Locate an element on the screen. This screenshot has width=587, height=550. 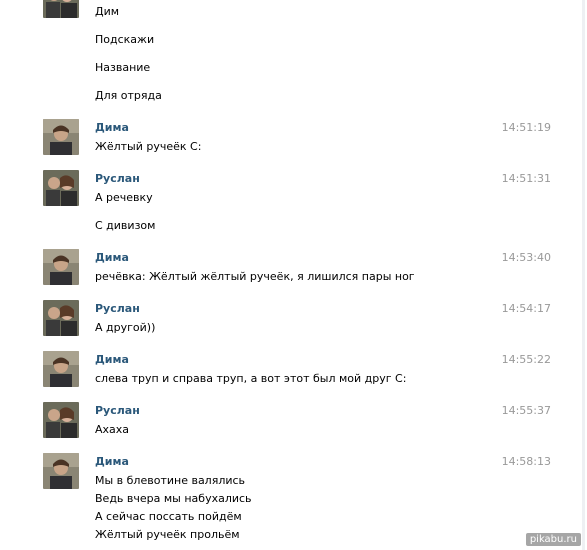
message-text: Подскажи is located at coordinates (125, 39).